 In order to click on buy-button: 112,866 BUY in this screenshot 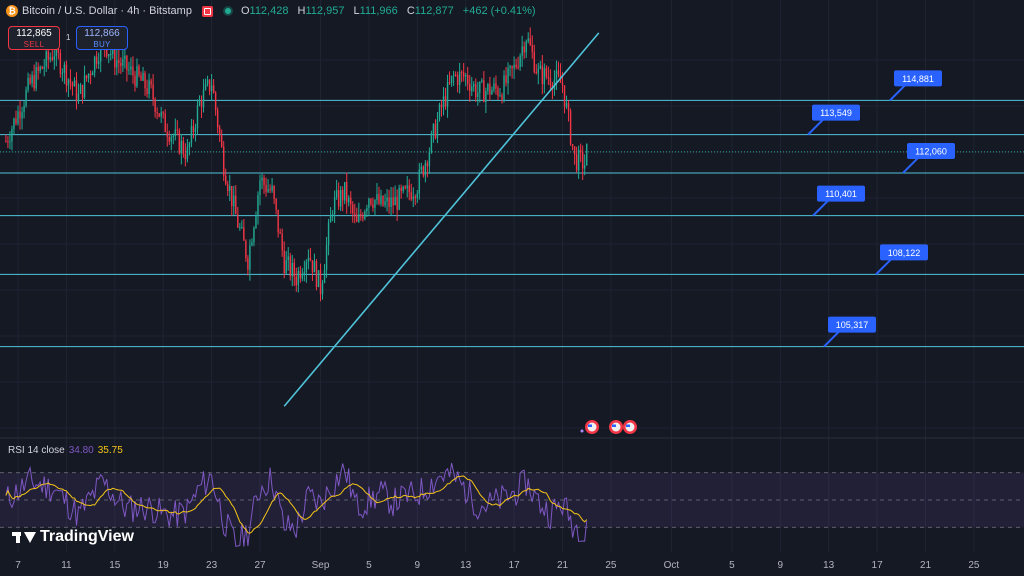, I will do `click(102, 38)`.